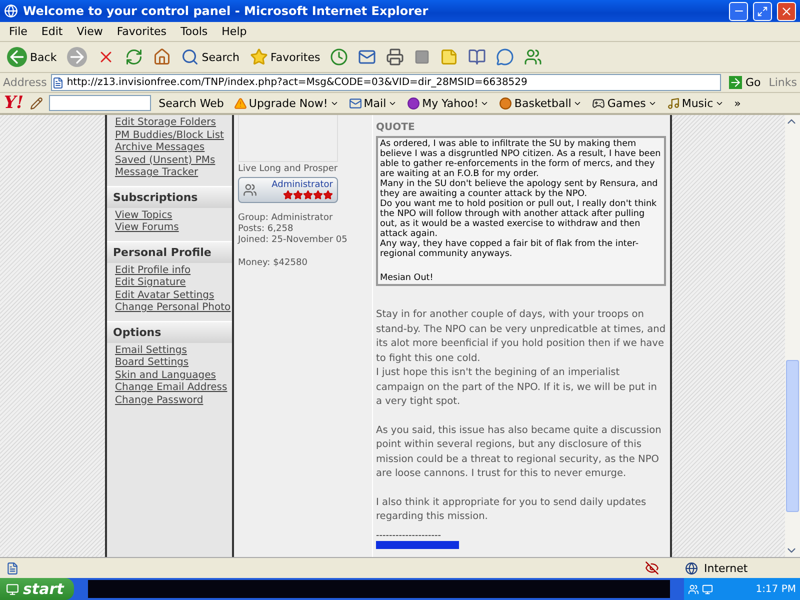 This screenshot has height=600, width=800. What do you see at coordinates (90, 31) in the screenshot?
I see `menu-item: View` at bounding box center [90, 31].